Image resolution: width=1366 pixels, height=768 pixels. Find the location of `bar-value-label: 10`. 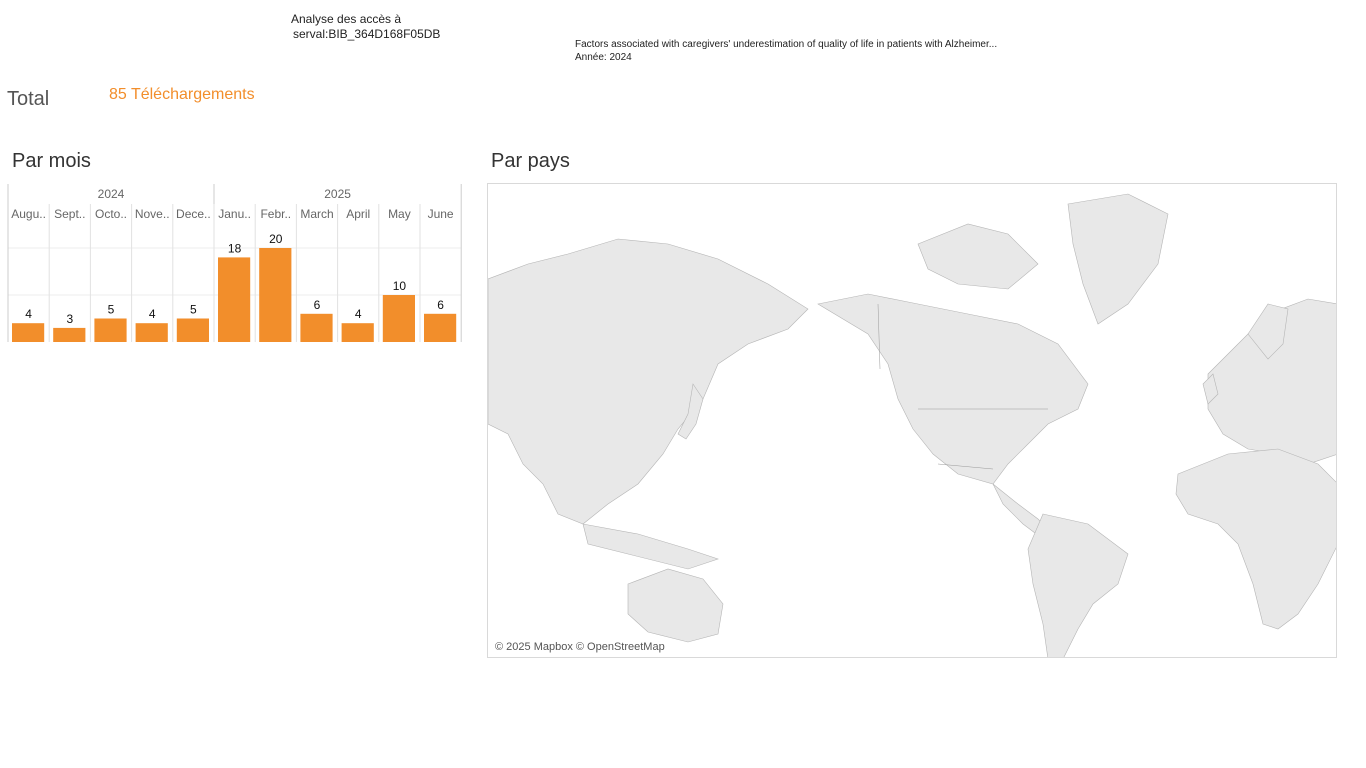

bar-value-label: 10 is located at coordinates (400, 286).